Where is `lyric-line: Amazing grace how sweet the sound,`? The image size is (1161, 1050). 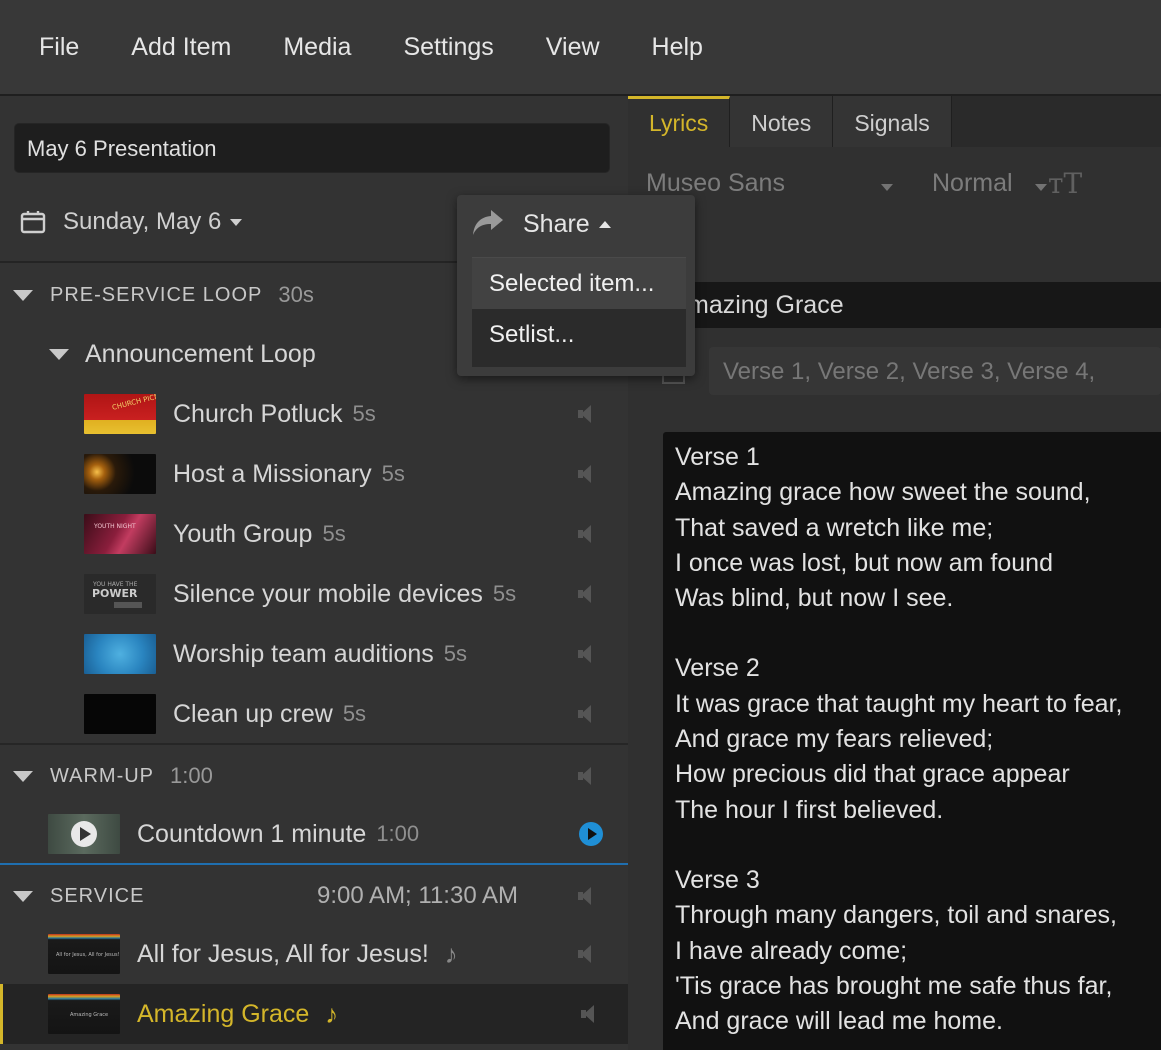
lyric-line: Amazing grace how sweet the sound, is located at coordinates (883, 492).